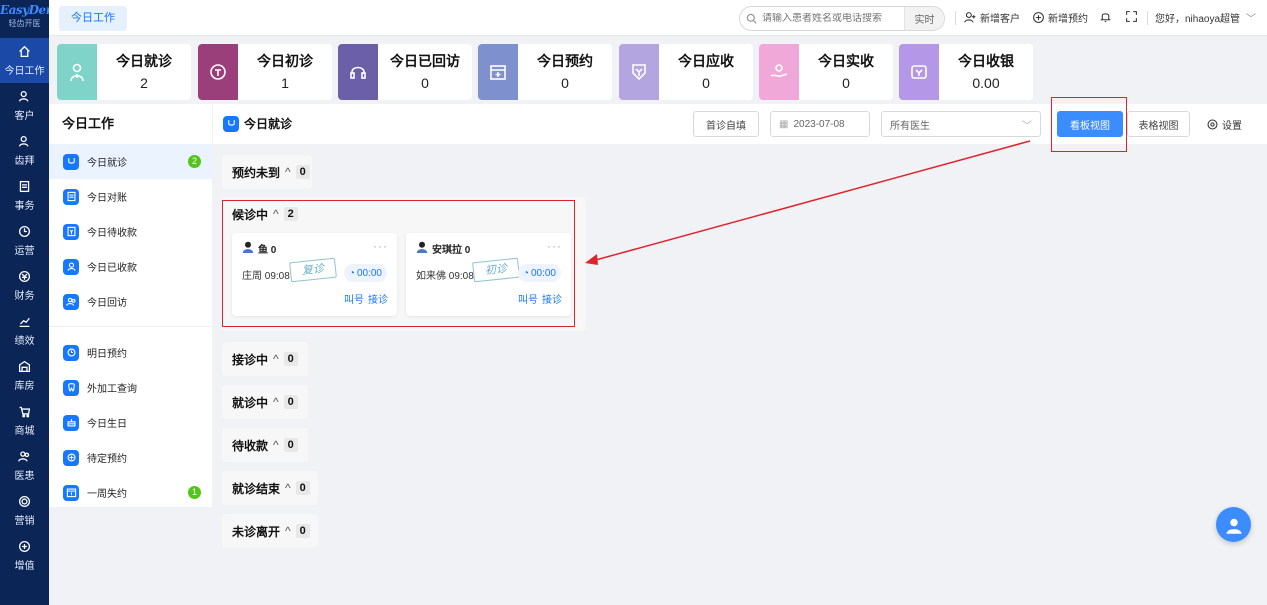  Describe the element at coordinates (808, 202) in the screenshot. I see `annotation-arrow` at that location.